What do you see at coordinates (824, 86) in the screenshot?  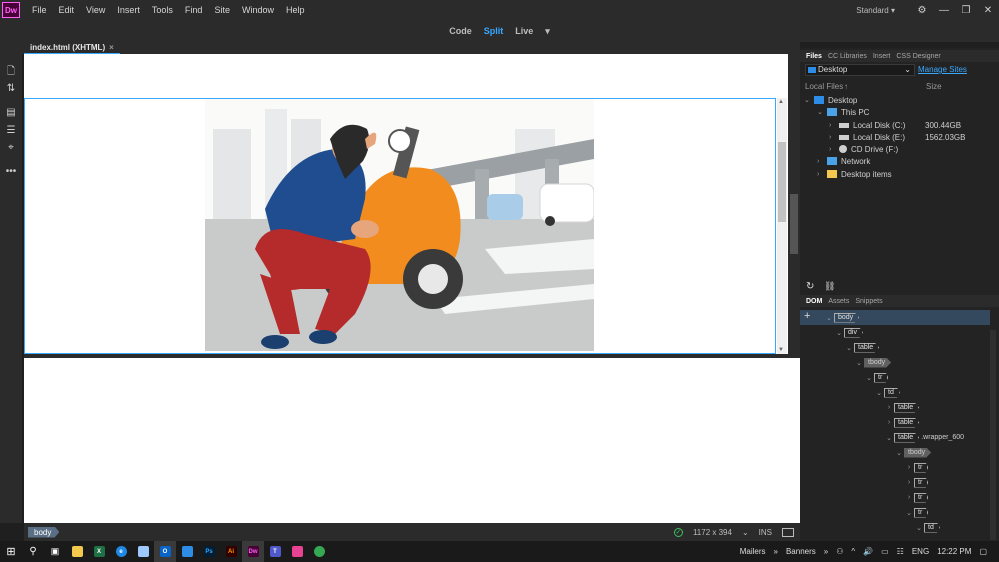 I see `col-local-files: Local Files` at bounding box center [824, 86].